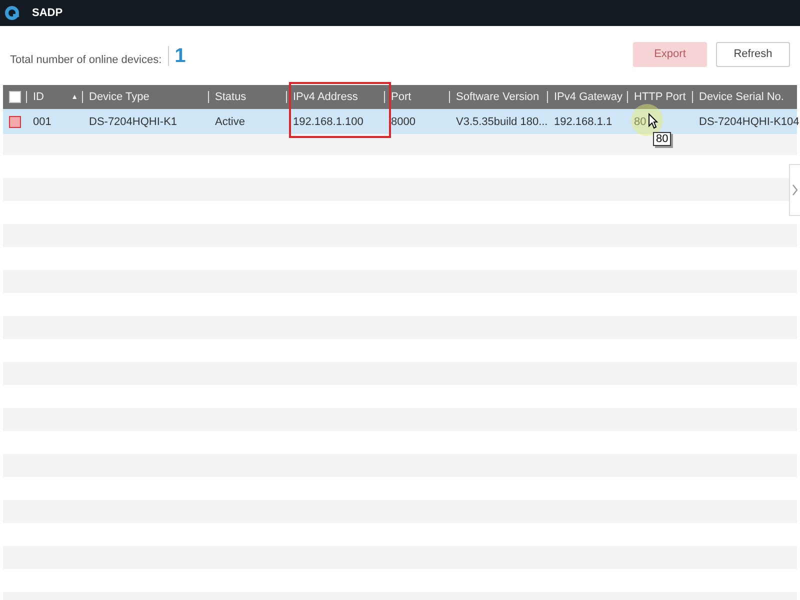  I want to click on table-cell: 192.168.1.1, so click(583, 122).